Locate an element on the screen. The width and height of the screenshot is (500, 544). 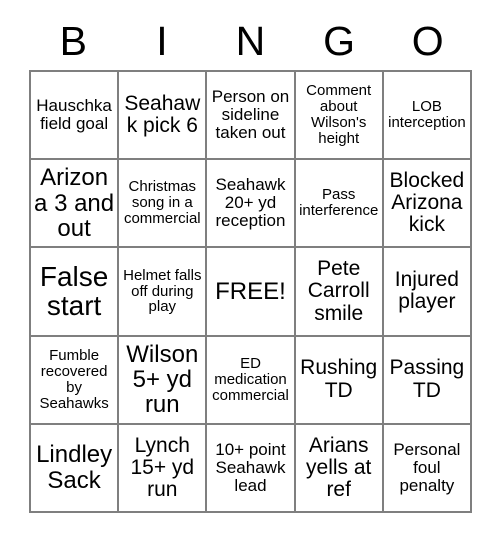
bingo-cell-label: Fumble recovered by Seahawks is located at coordinates (74, 379).